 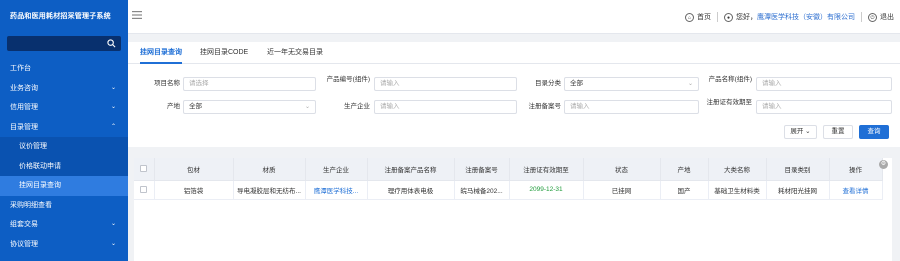 I want to click on table-cell: 基础卫生材料类, so click(x=737, y=190).